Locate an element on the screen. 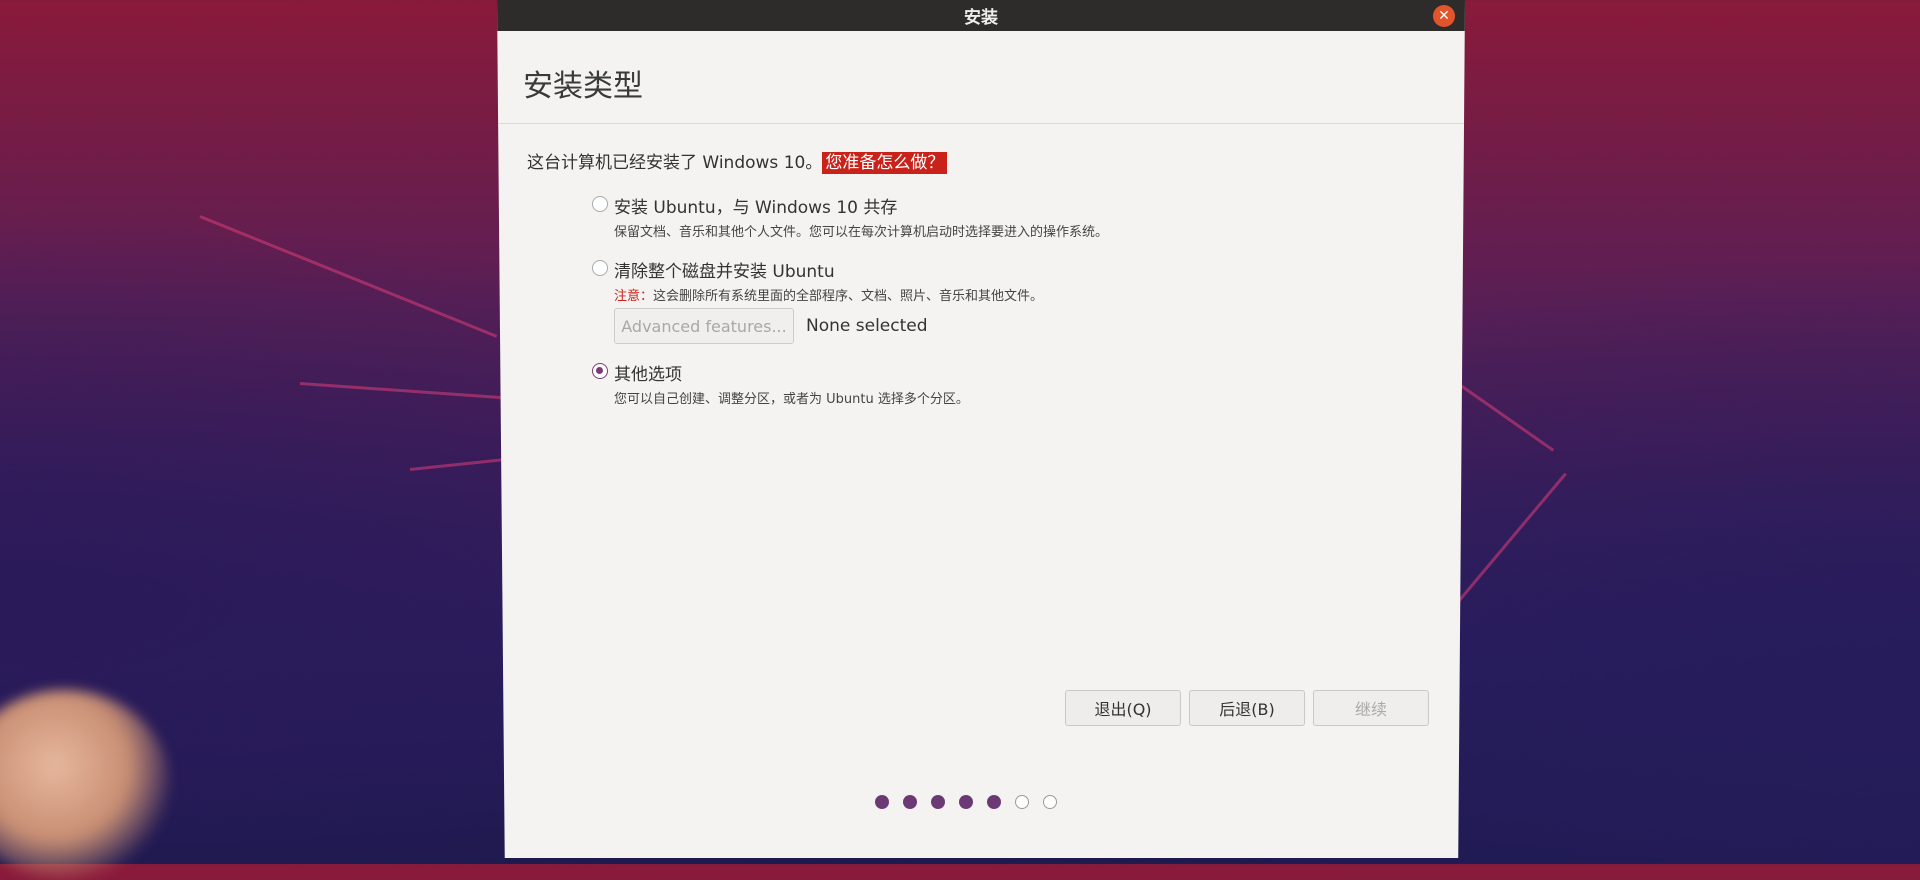 This screenshot has width=1920, height=880. close-icon: ✕ is located at coordinates (1444, 16).